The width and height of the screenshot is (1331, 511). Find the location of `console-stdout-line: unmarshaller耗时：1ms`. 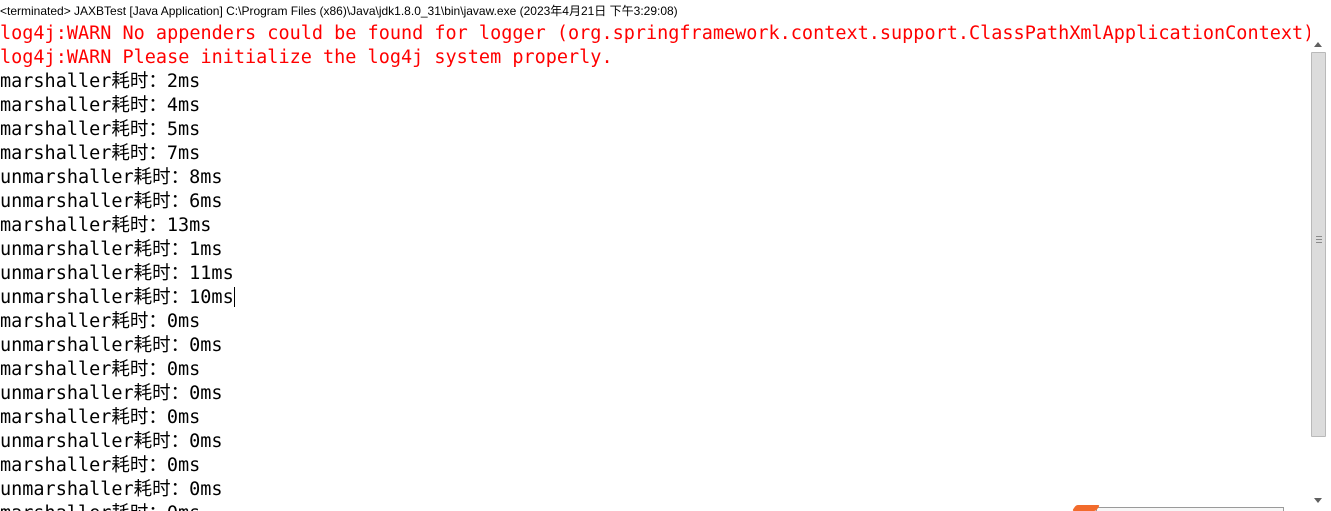

console-stdout-line: unmarshaller耗时：1ms is located at coordinates (655, 250).